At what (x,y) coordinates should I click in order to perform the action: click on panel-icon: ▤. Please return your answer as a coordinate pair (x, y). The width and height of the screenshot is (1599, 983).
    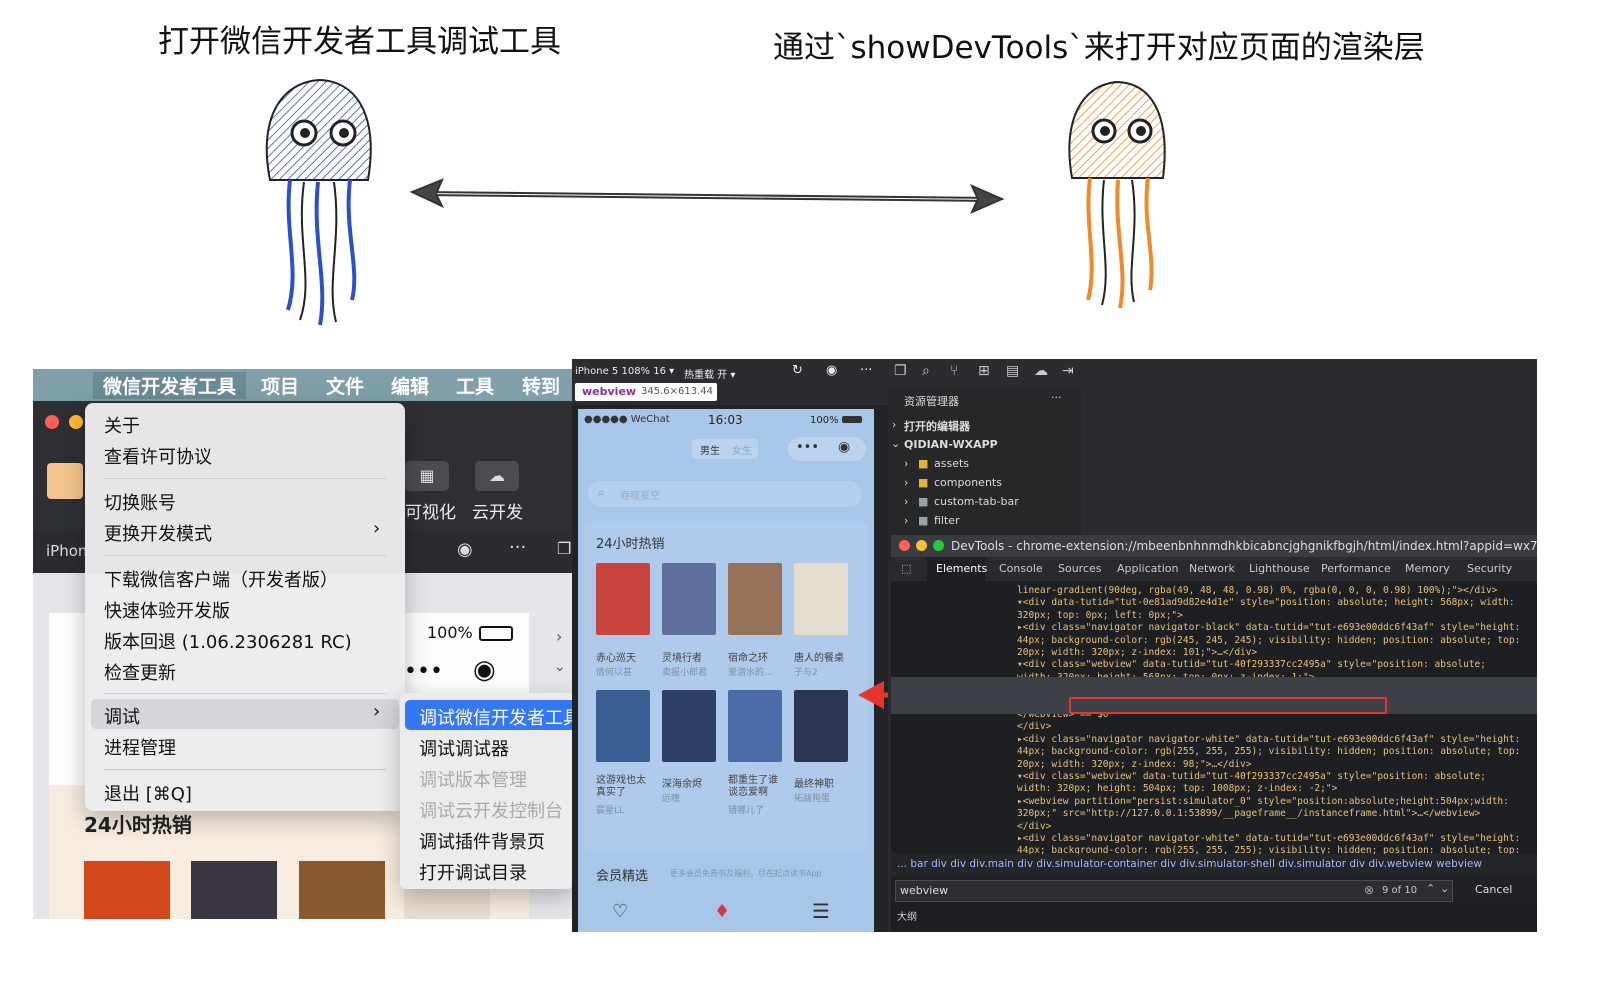
    Looking at the image, I should click on (1012, 371).